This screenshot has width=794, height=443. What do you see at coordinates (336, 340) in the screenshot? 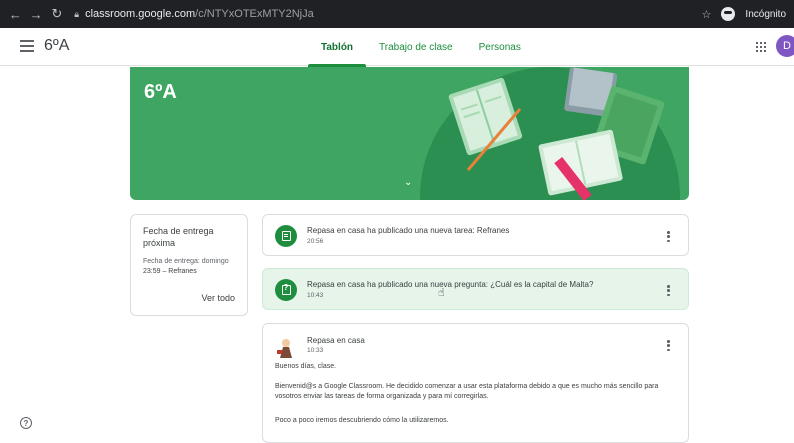
I see `announcement-author: Repasa en casa` at bounding box center [336, 340].